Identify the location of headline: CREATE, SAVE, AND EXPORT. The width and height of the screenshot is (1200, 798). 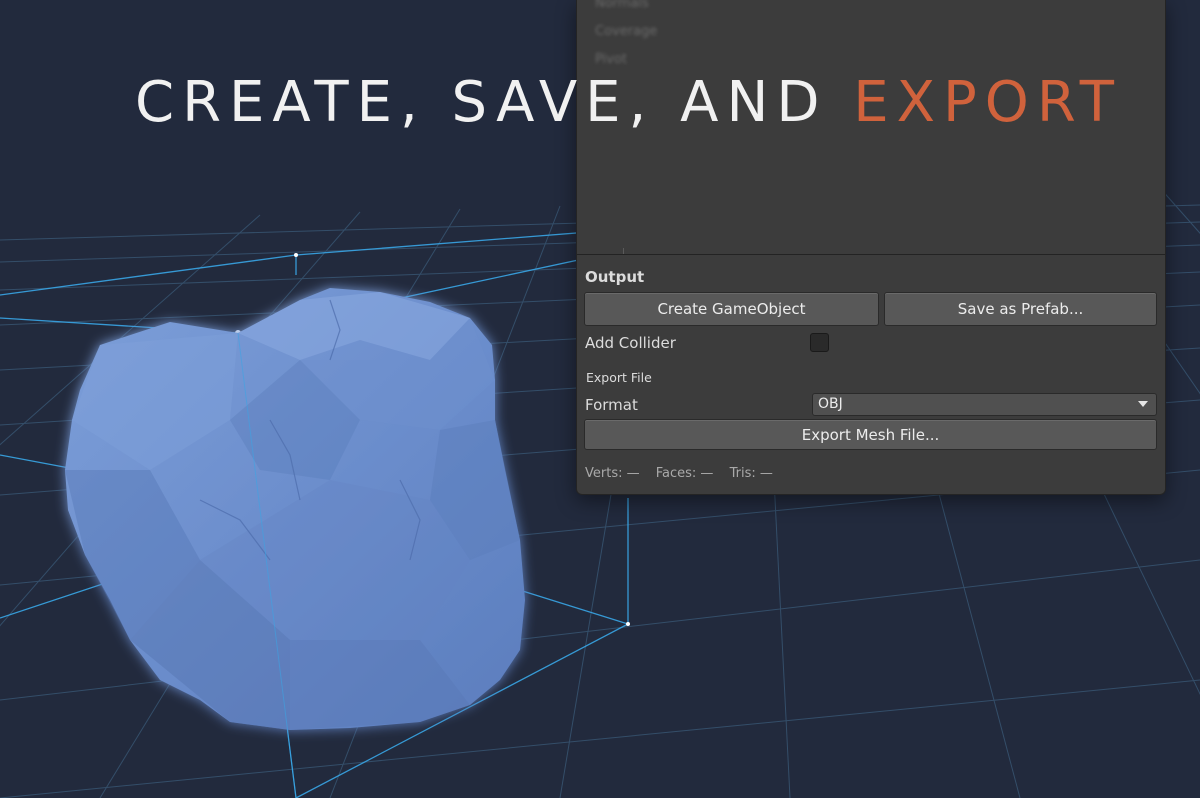
(628, 103).